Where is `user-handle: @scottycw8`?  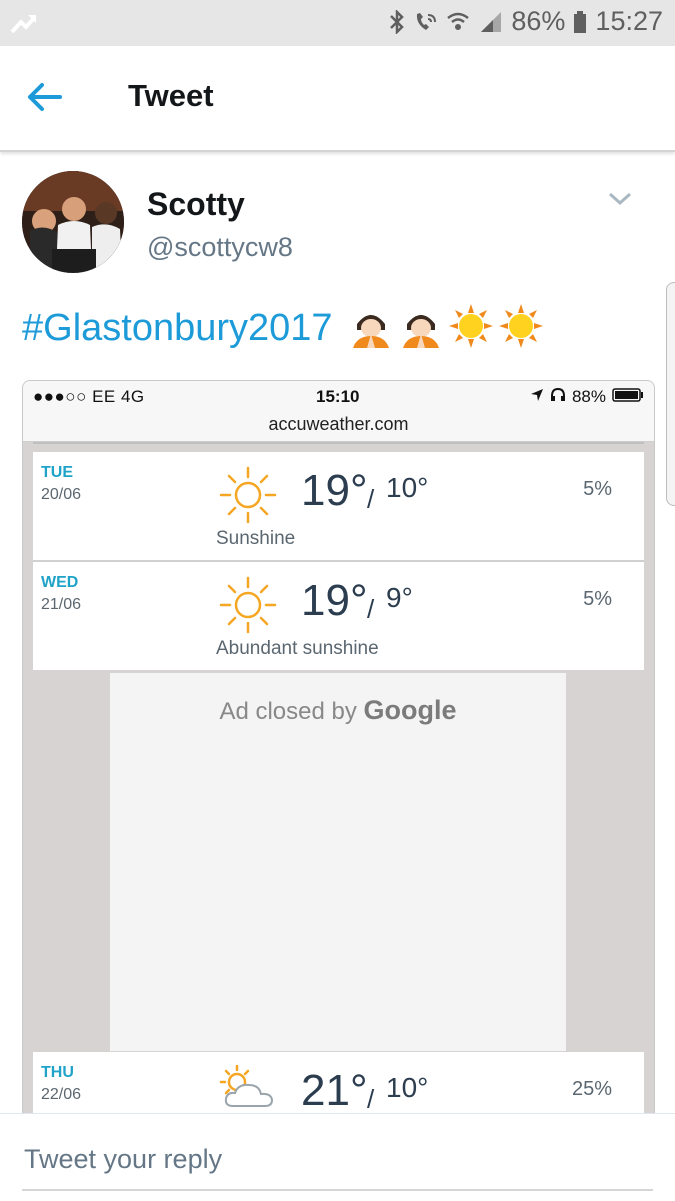
user-handle: @scottycw8 is located at coordinates (220, 247).